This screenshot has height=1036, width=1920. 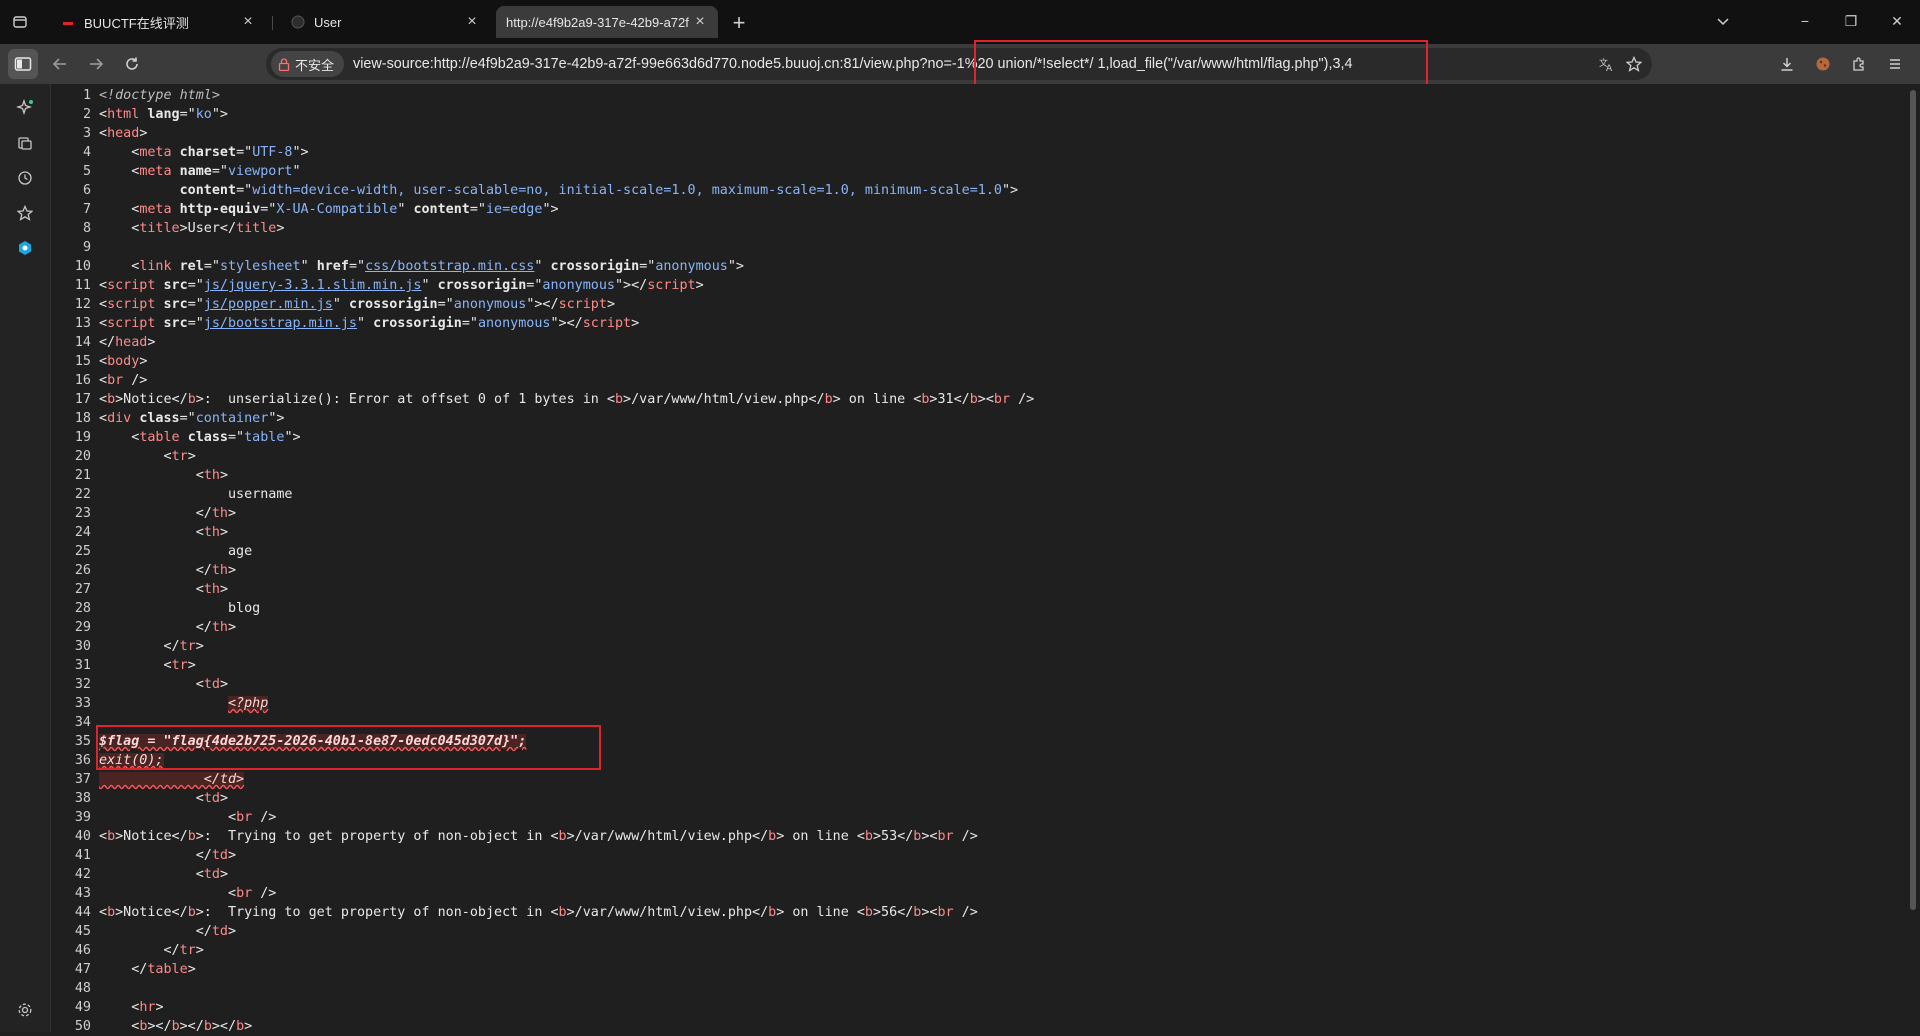 I want to click on line-number: 9, so click(x=86, y=247).